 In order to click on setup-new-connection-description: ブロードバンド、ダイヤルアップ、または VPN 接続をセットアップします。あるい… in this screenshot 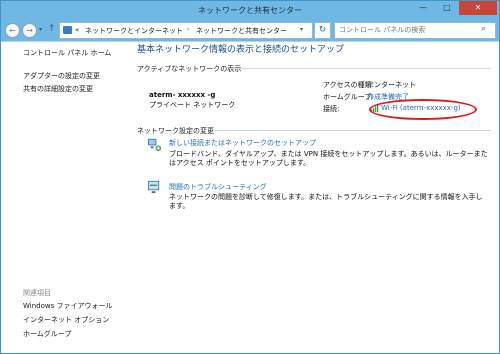, I will do `click(328, 158)`.